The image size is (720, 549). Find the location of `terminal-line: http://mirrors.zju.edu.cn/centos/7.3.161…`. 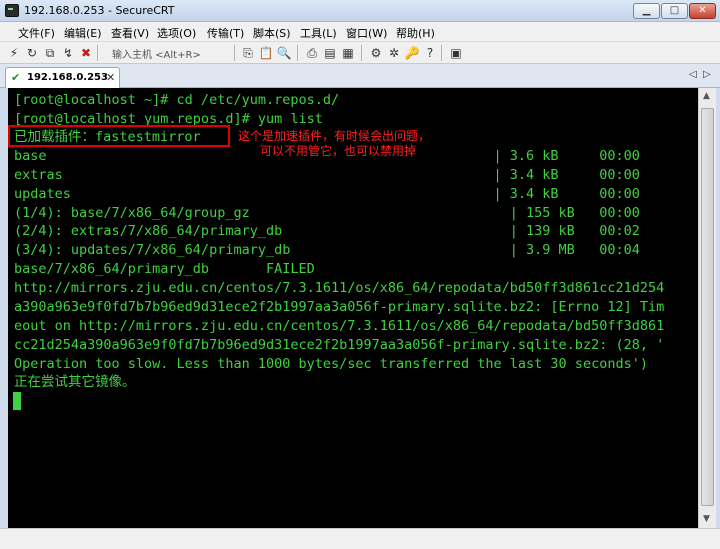

terminal-line: http://mirrors.zju.edu.cn/centos/7.3.161… is located at coordinates (339, 288).